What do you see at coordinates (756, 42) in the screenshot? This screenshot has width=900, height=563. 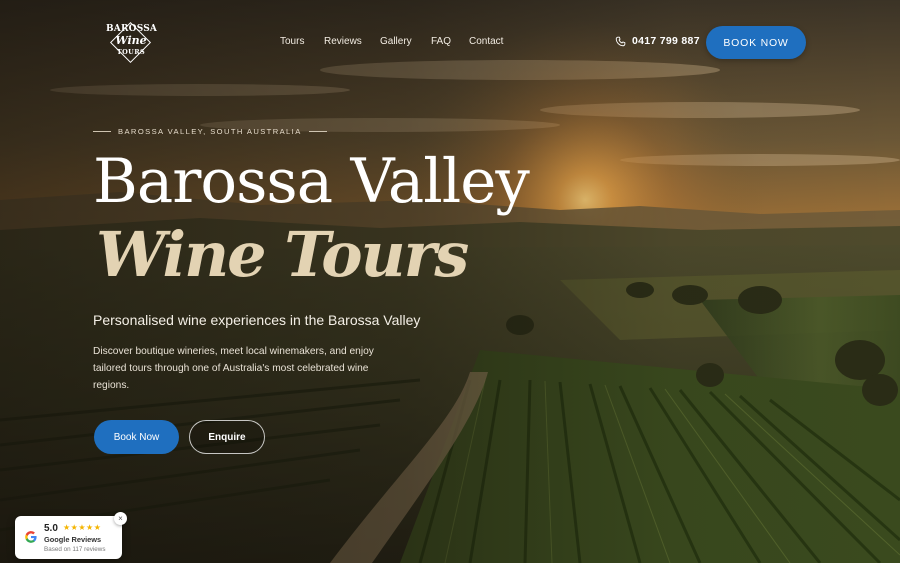 I see `book-now-header-button: BOOK NOW` at bounding box center [756, 42].